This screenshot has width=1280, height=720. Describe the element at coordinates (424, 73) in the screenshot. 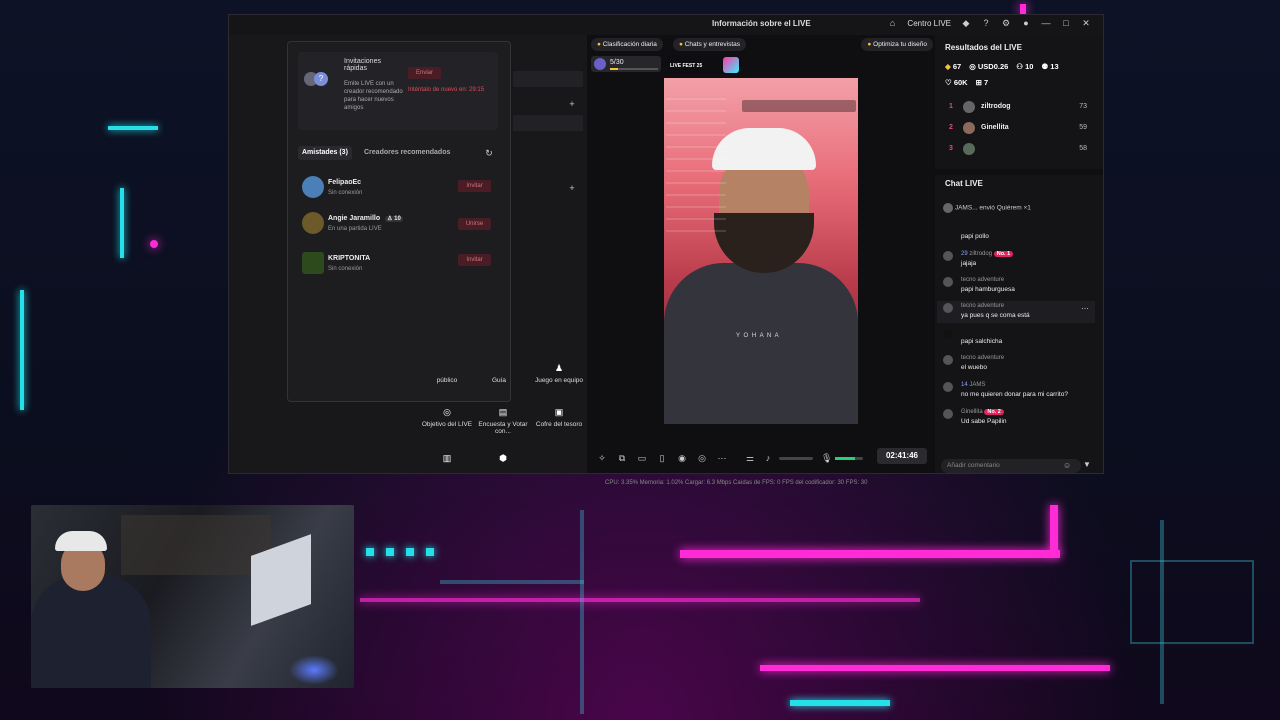

I see `send-invite-button: Enviar` at that location.